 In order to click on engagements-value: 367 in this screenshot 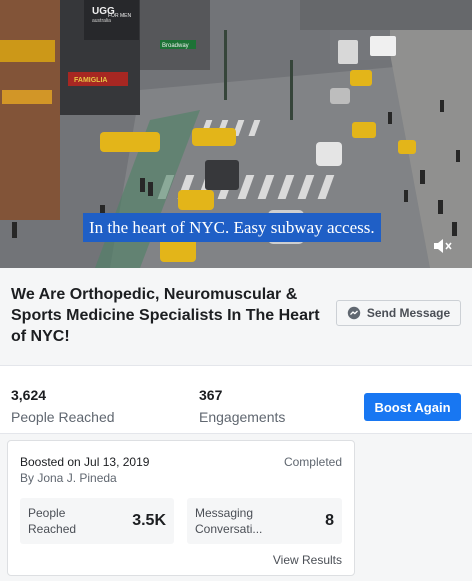, I will do `click(211, 395)`.